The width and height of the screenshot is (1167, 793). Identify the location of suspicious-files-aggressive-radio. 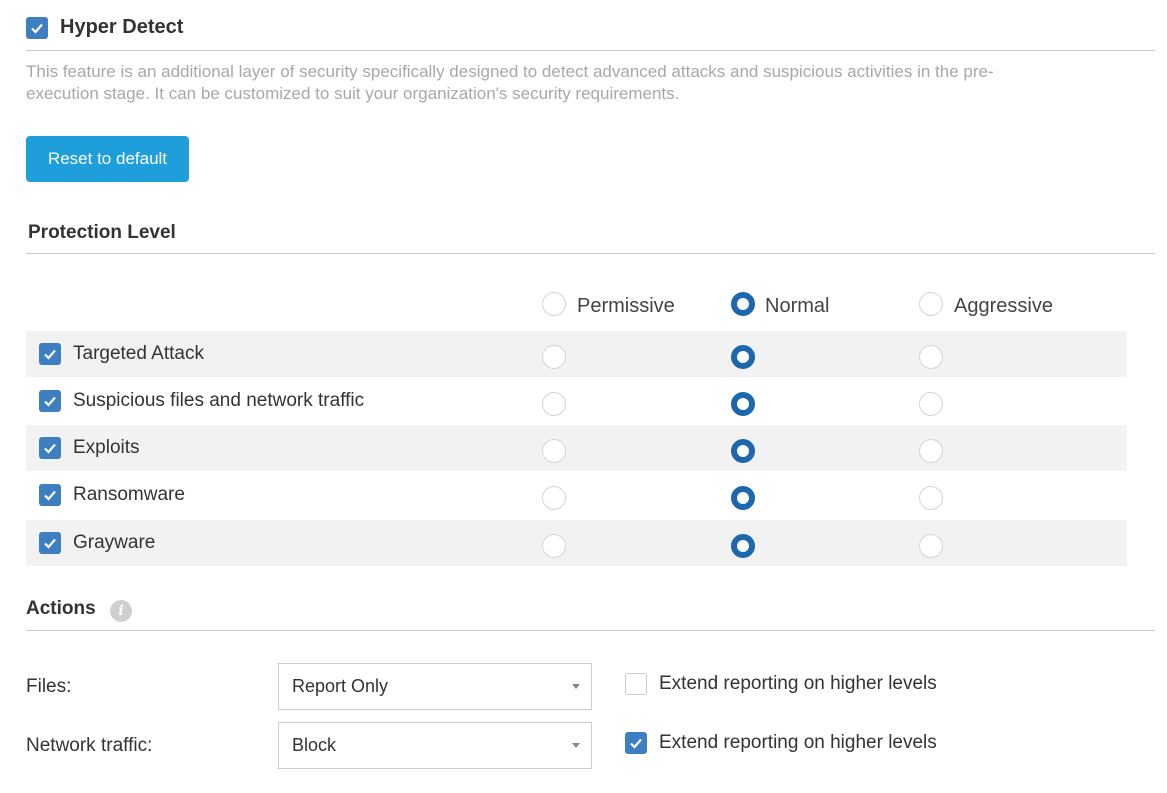
(931, 404).